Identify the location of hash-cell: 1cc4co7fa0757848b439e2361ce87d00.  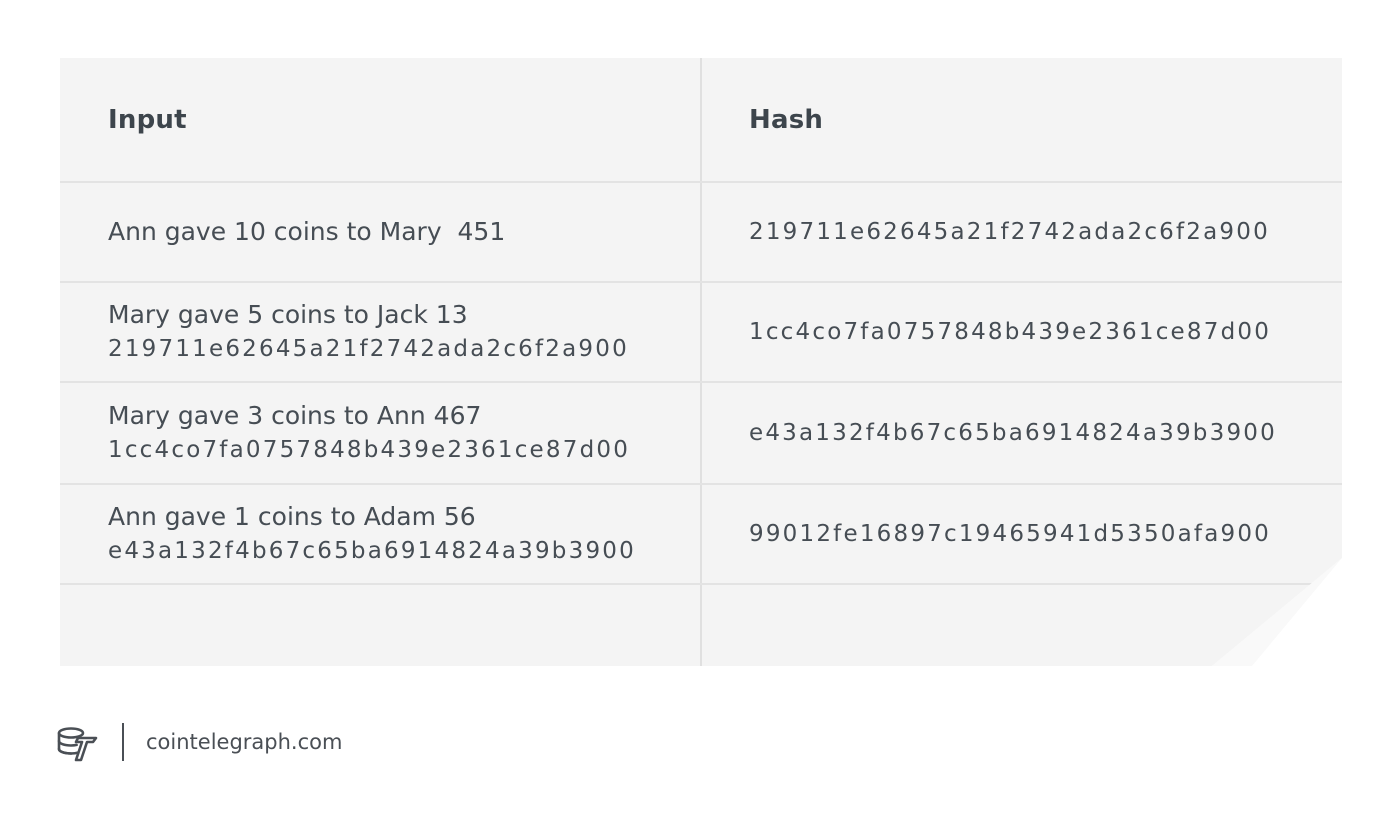
(1039, 332).